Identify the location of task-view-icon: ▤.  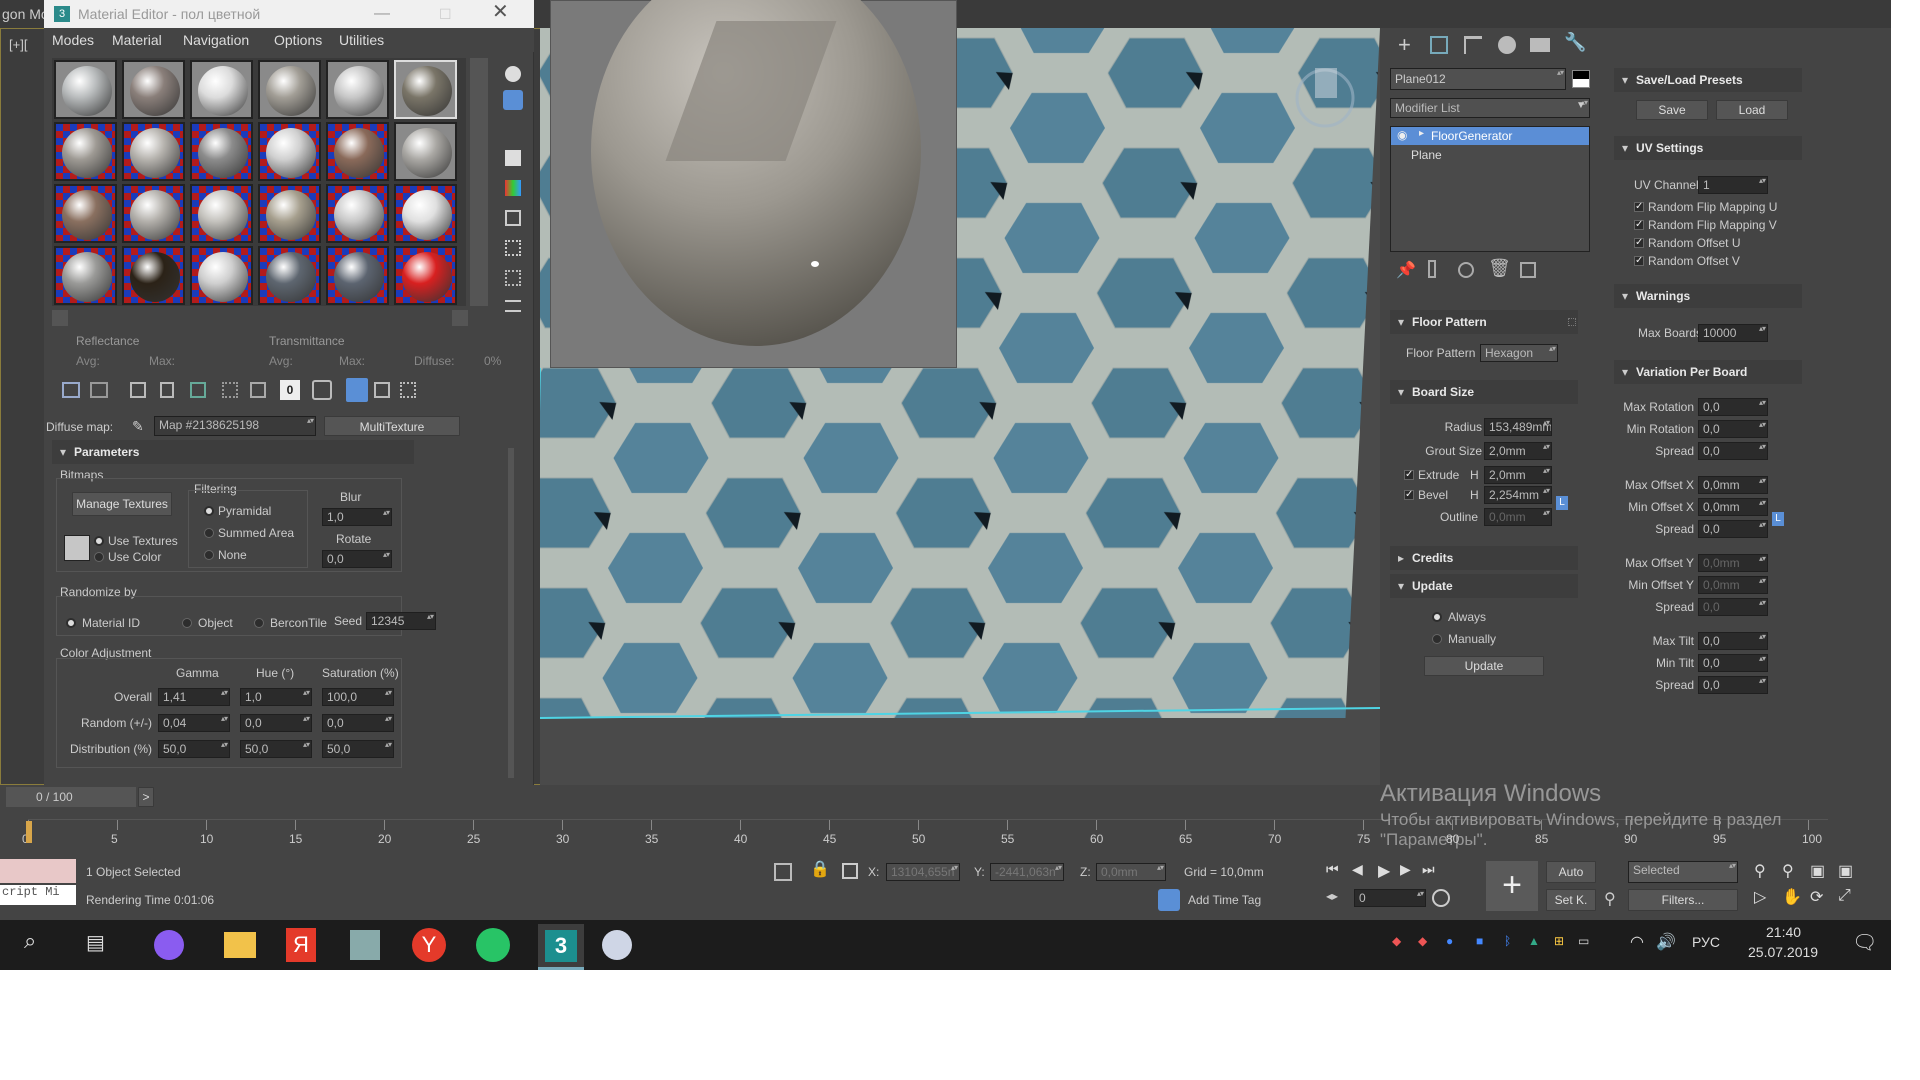
(95, 942).